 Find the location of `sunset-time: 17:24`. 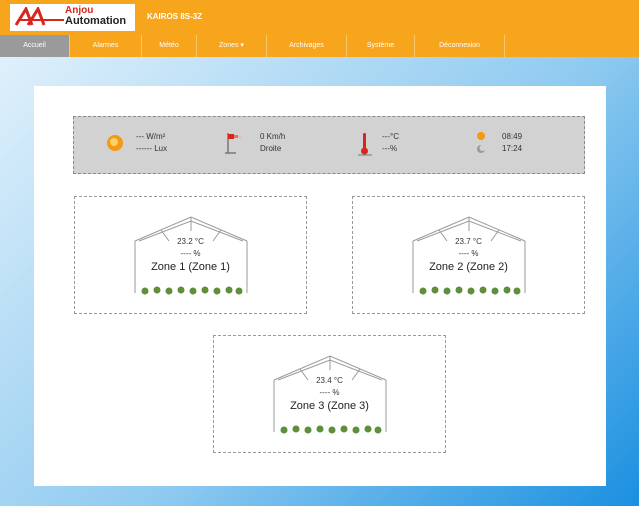

sunset-time: 17:24 is located at coordinates (512, 148).